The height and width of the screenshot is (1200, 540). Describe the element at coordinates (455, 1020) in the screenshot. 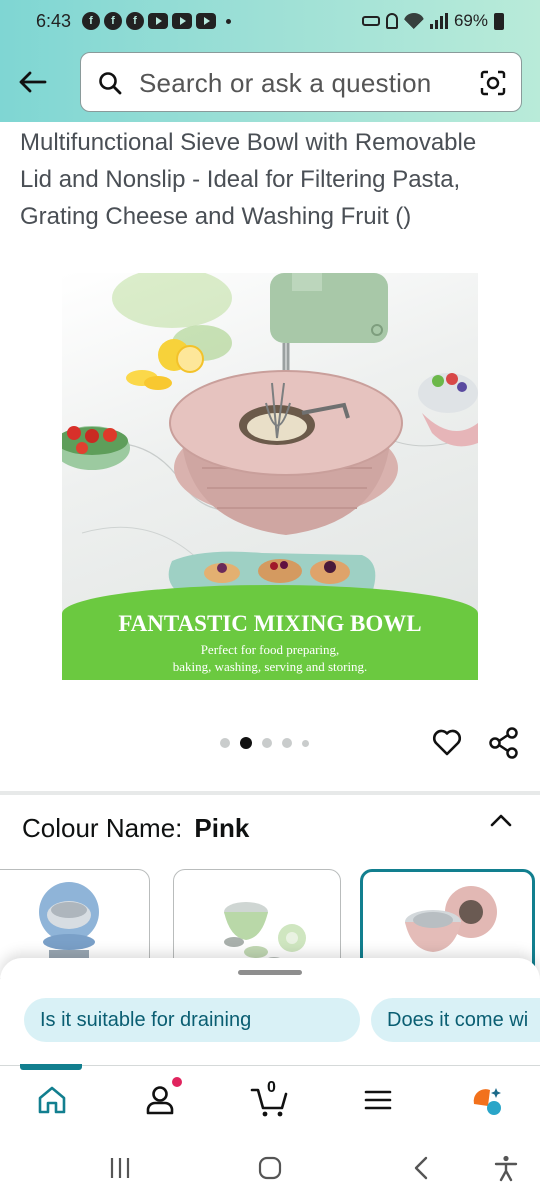

I see `suggestion-chip: Does it come wi` at that location.